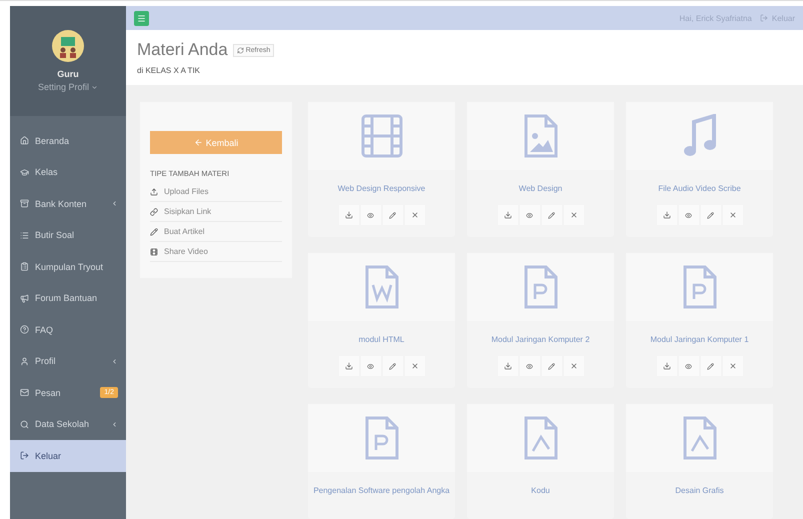 Image resolution: width=803 pixels, height=519 pixels. What do you see at coordinates (699, 188) in the screenshot?
I see `material-title: File Audio Video Scribe` at bounding box center [699, 188].